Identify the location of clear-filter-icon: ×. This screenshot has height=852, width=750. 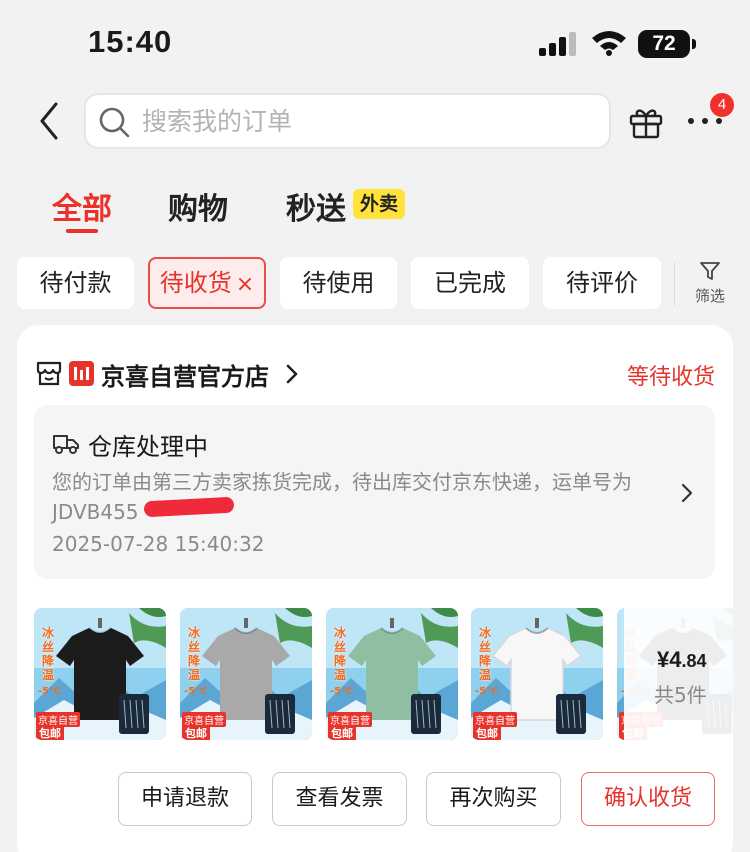
(245, 284).